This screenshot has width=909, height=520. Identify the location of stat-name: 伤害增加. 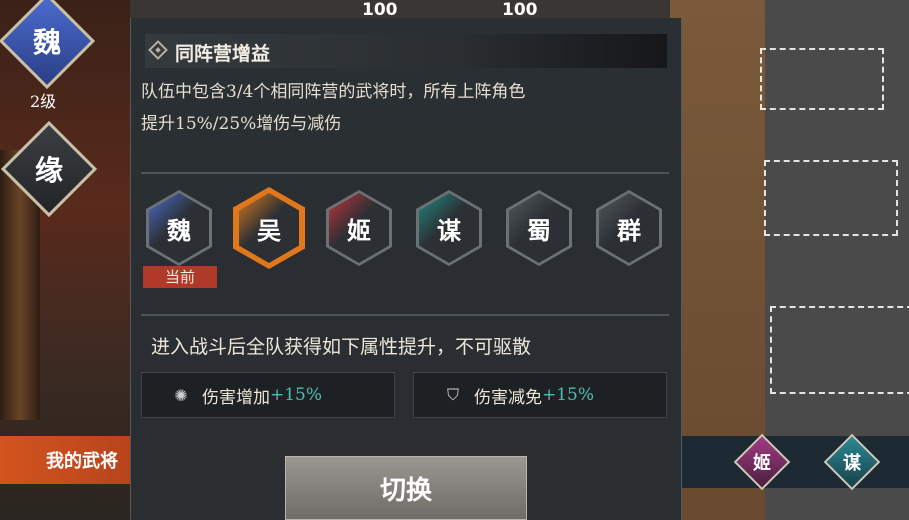
(236, 397).